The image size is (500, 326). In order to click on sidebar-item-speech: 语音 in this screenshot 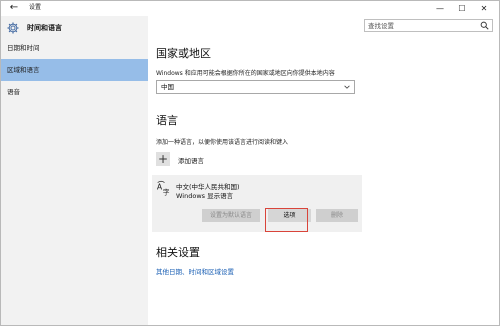, I will do `click(74, 92)`.